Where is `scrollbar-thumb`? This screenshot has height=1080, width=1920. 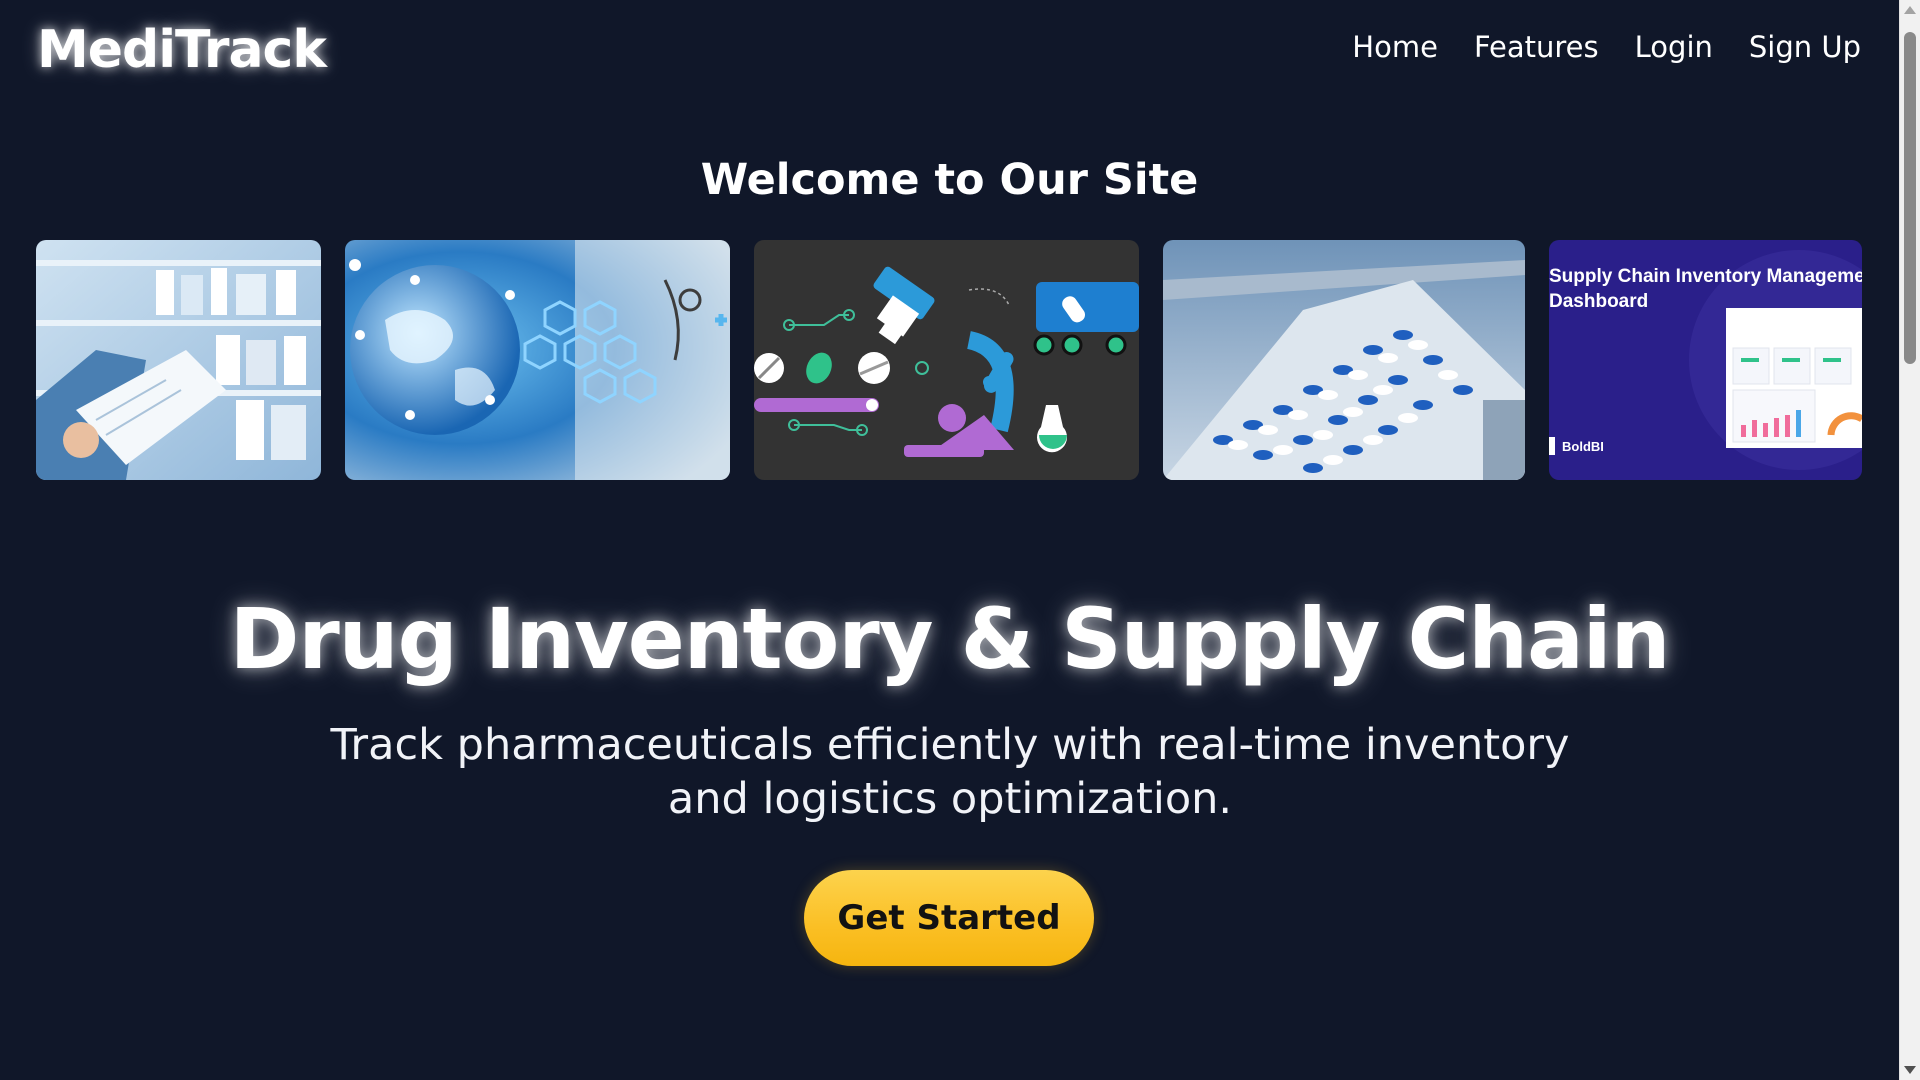
scrollbar-thumb is located at coordinates (1910, 198).